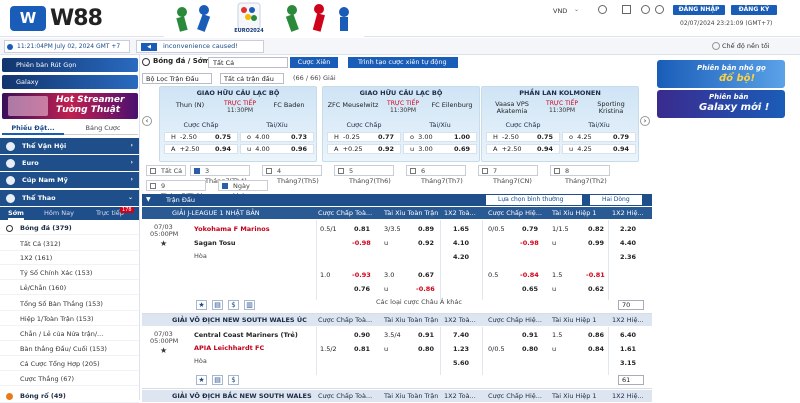  Describe the element at coordinates (69, 198) in the screenshot. I see `sidebar-cat-sports: Thể Thao ⌄` at that location.